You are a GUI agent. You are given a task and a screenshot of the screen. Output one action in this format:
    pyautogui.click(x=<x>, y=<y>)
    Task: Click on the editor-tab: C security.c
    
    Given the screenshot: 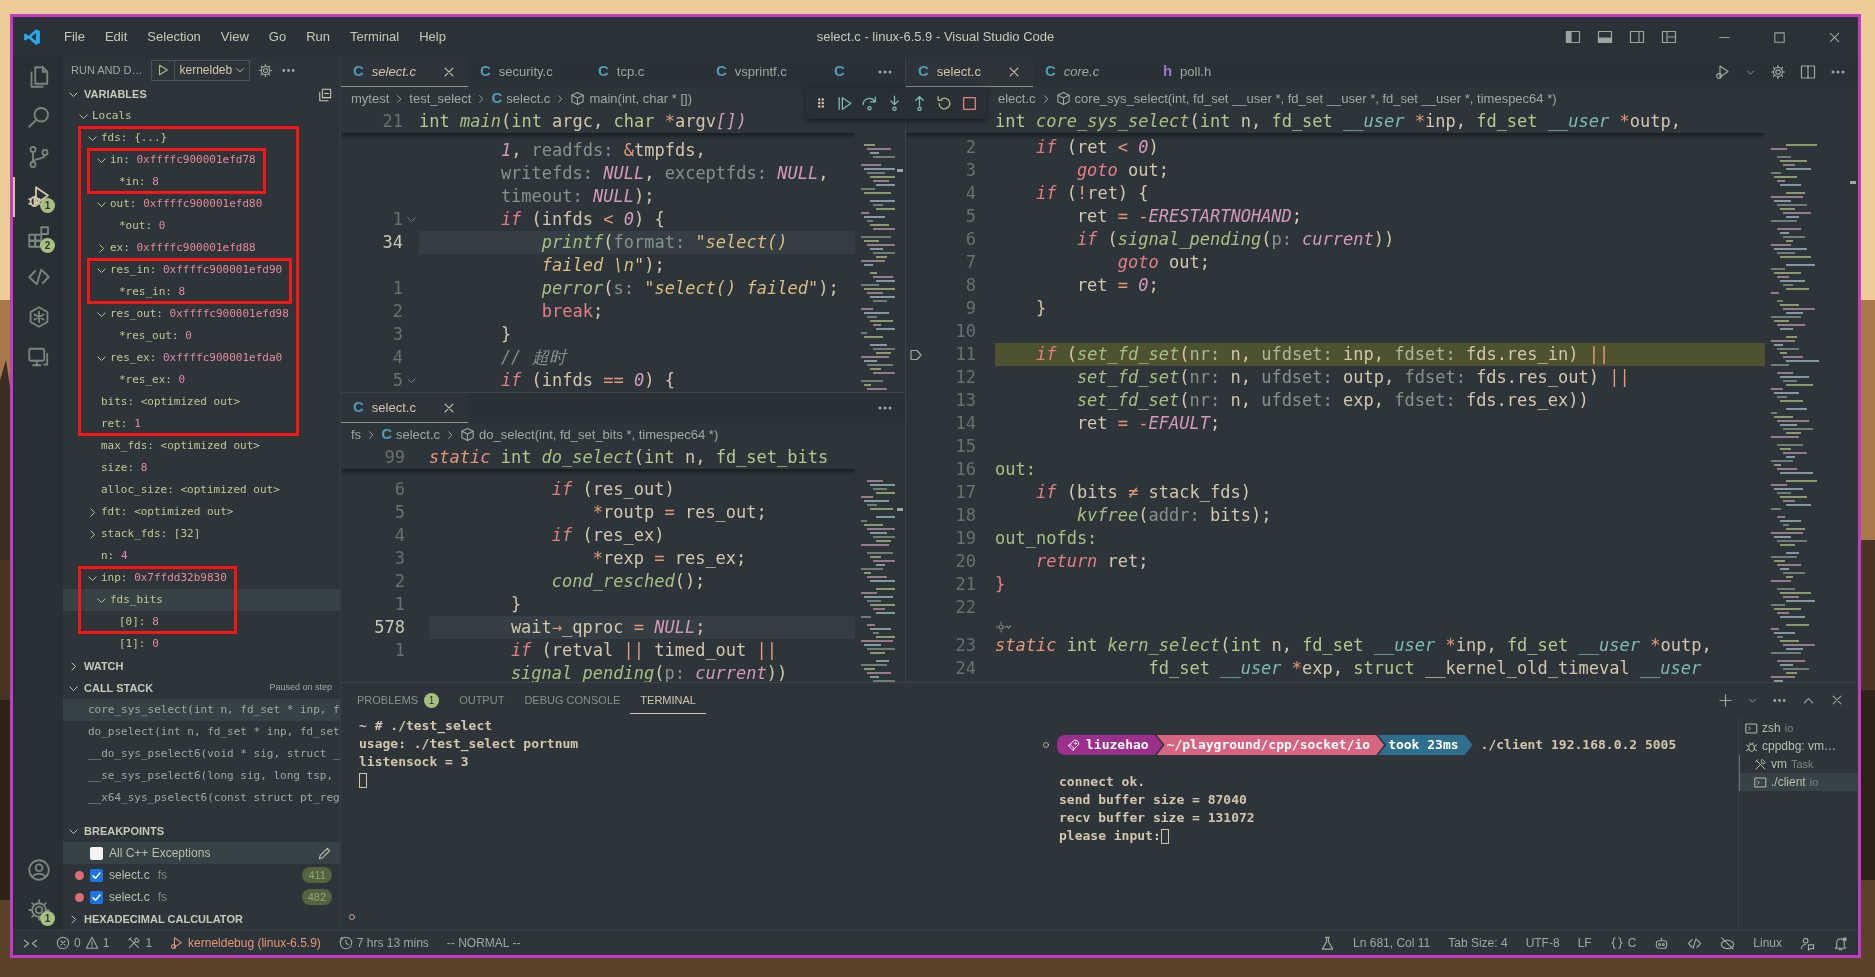 What is the action you would take?
    pyautogui.click(x=526, y=72)
    